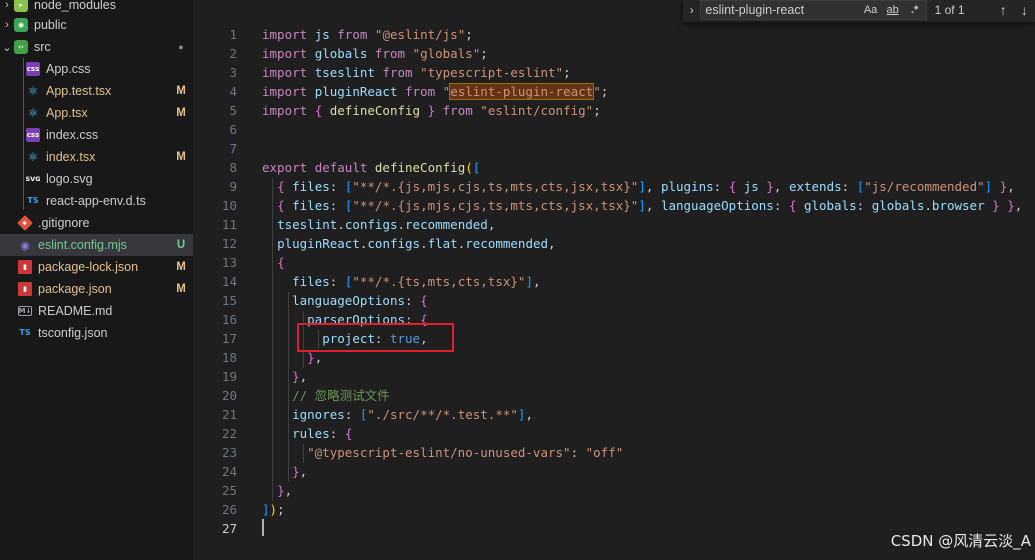  Describe the element at coordinates (25, 267) in the screenshot. I see `npm-file-icon: ▮` at that location.